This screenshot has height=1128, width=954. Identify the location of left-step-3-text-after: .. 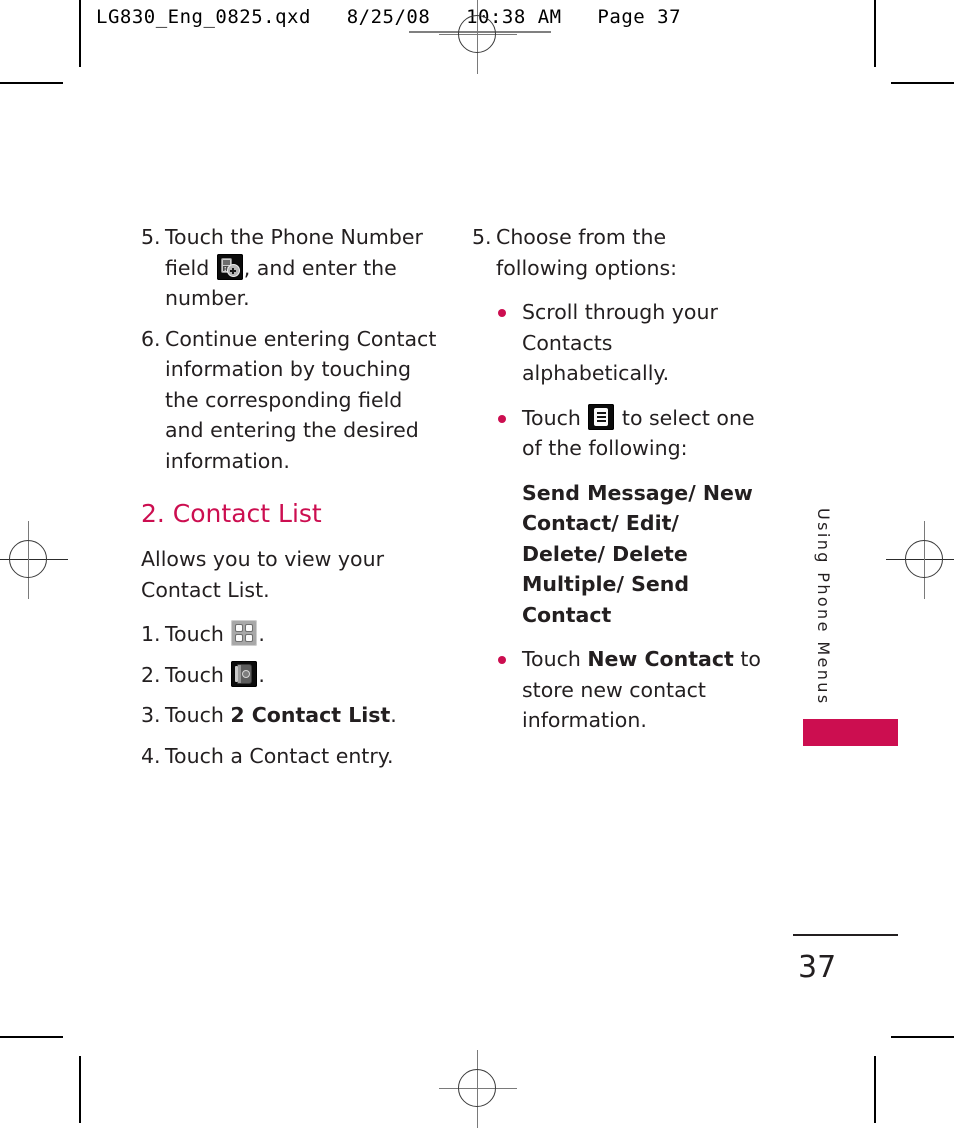
(393, 715).